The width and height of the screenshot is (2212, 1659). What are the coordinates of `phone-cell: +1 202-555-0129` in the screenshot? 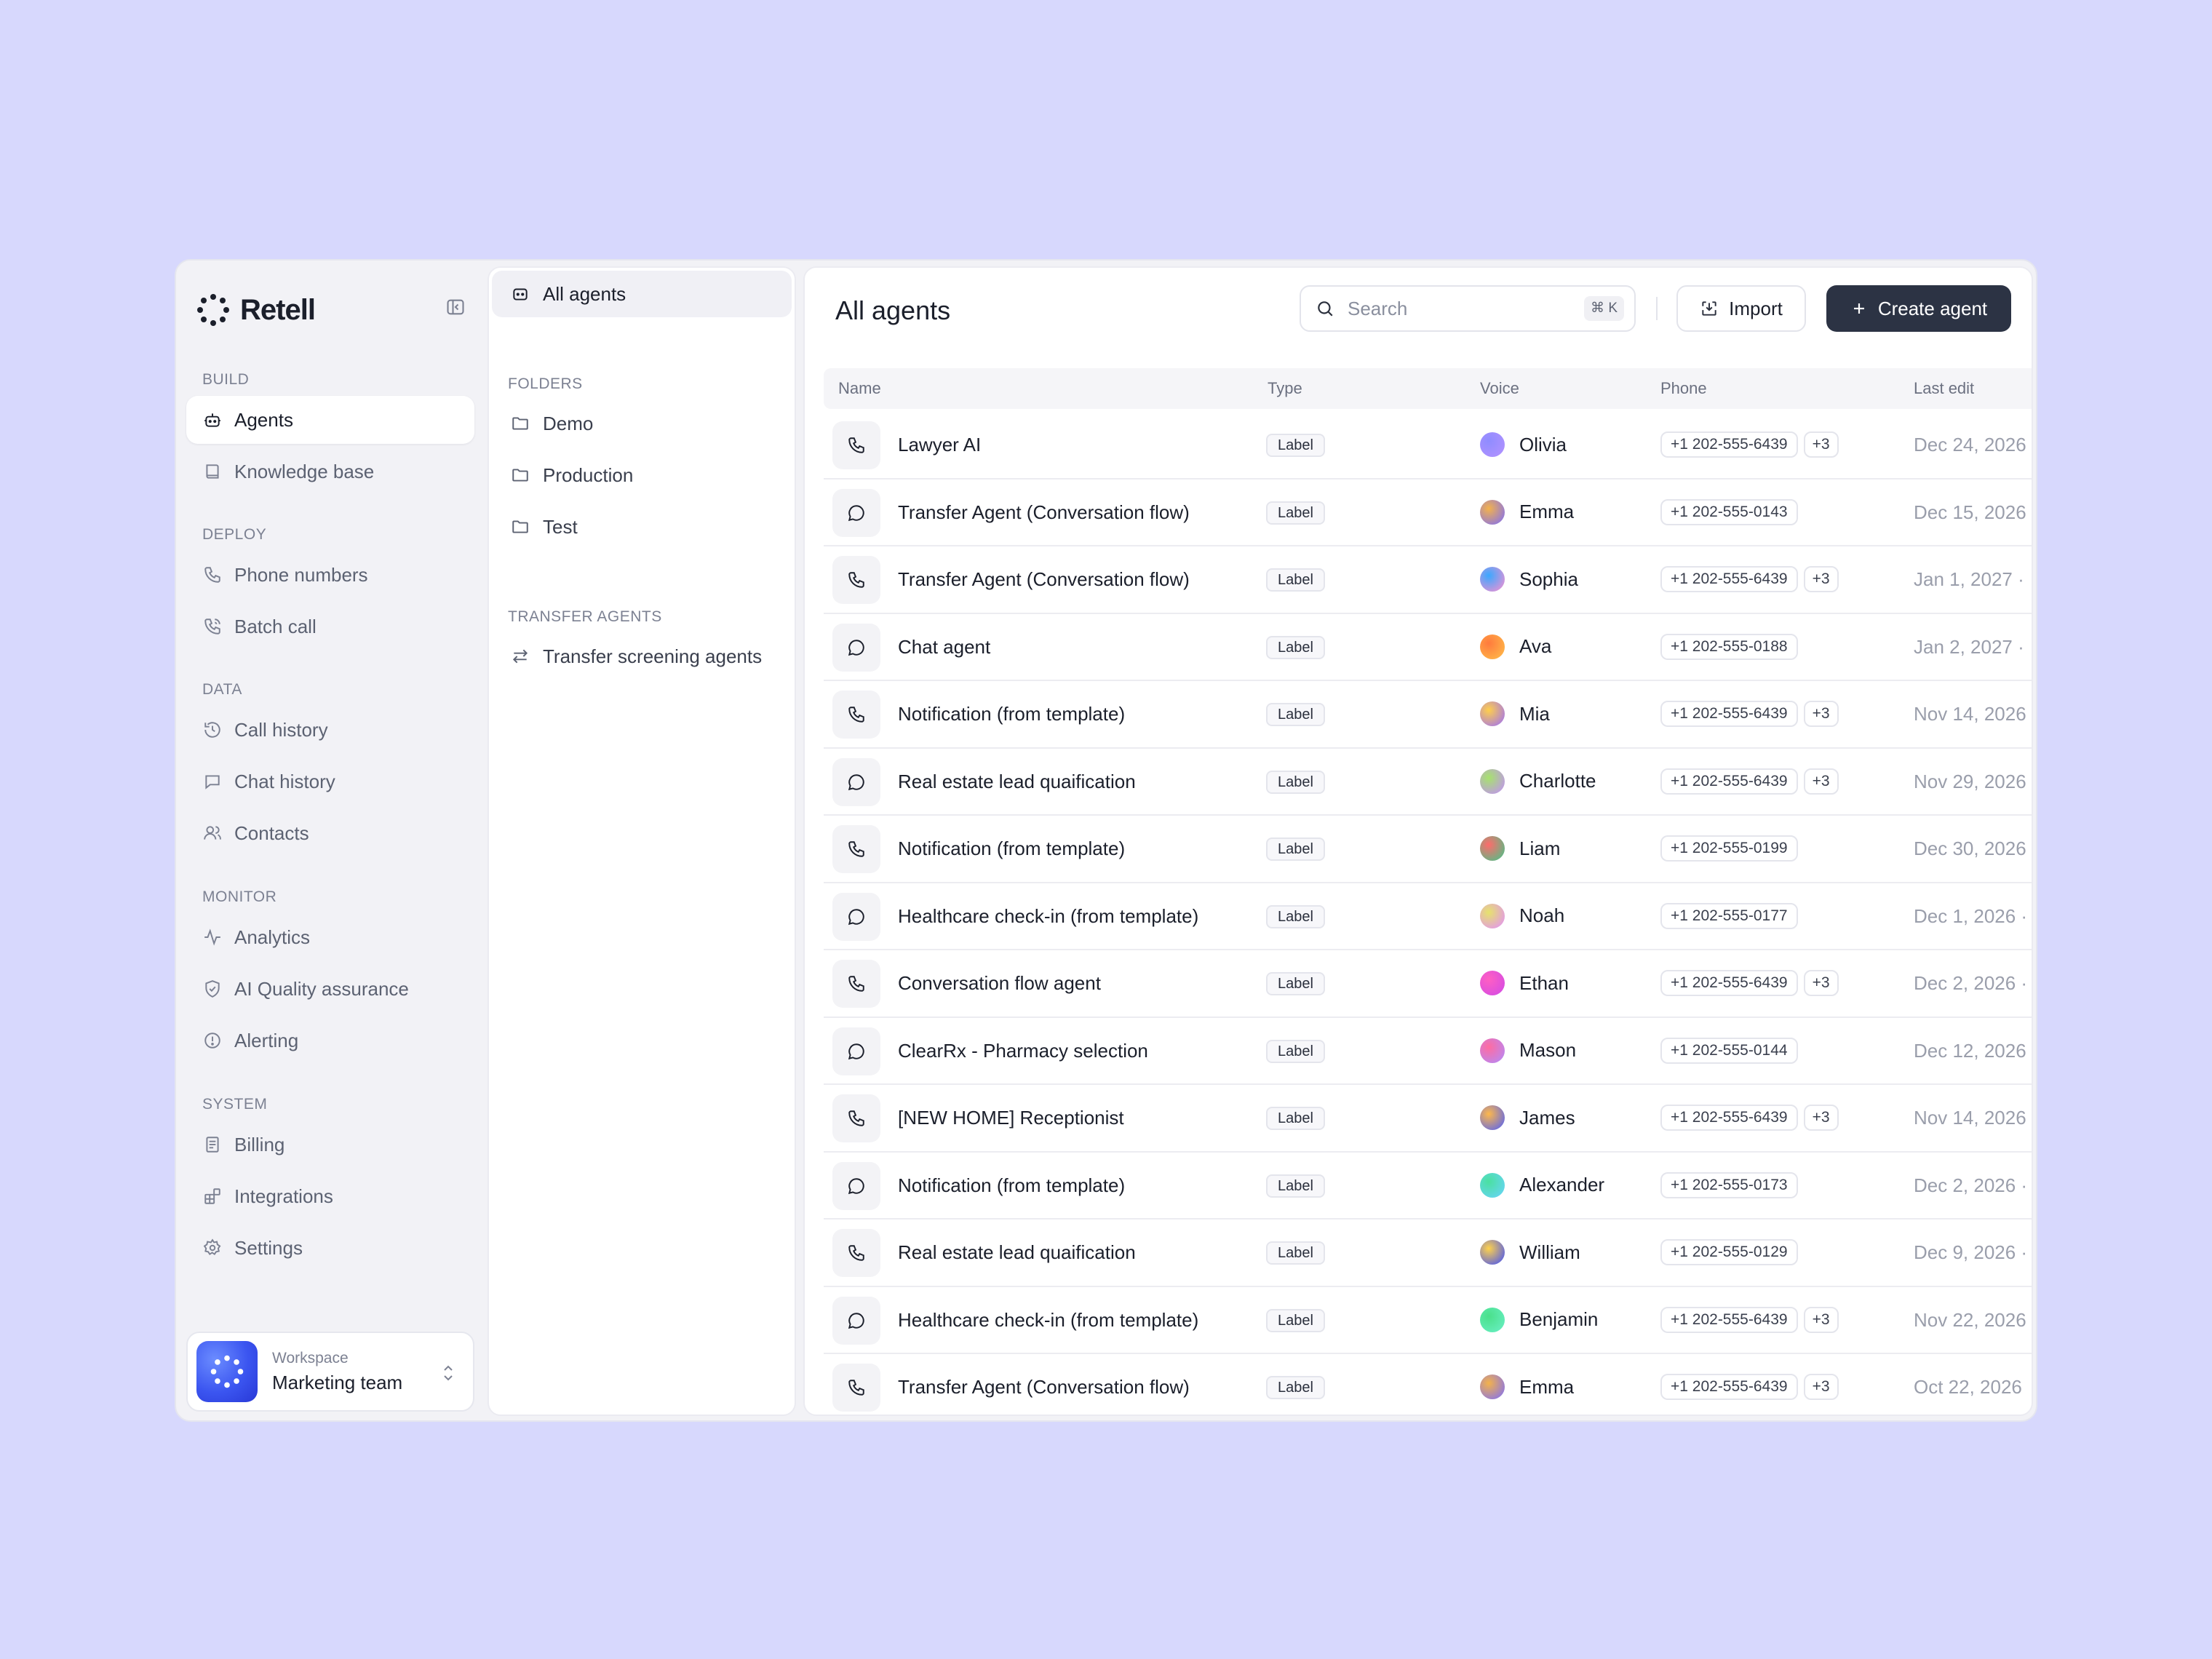 It's located at (1729, 1252).